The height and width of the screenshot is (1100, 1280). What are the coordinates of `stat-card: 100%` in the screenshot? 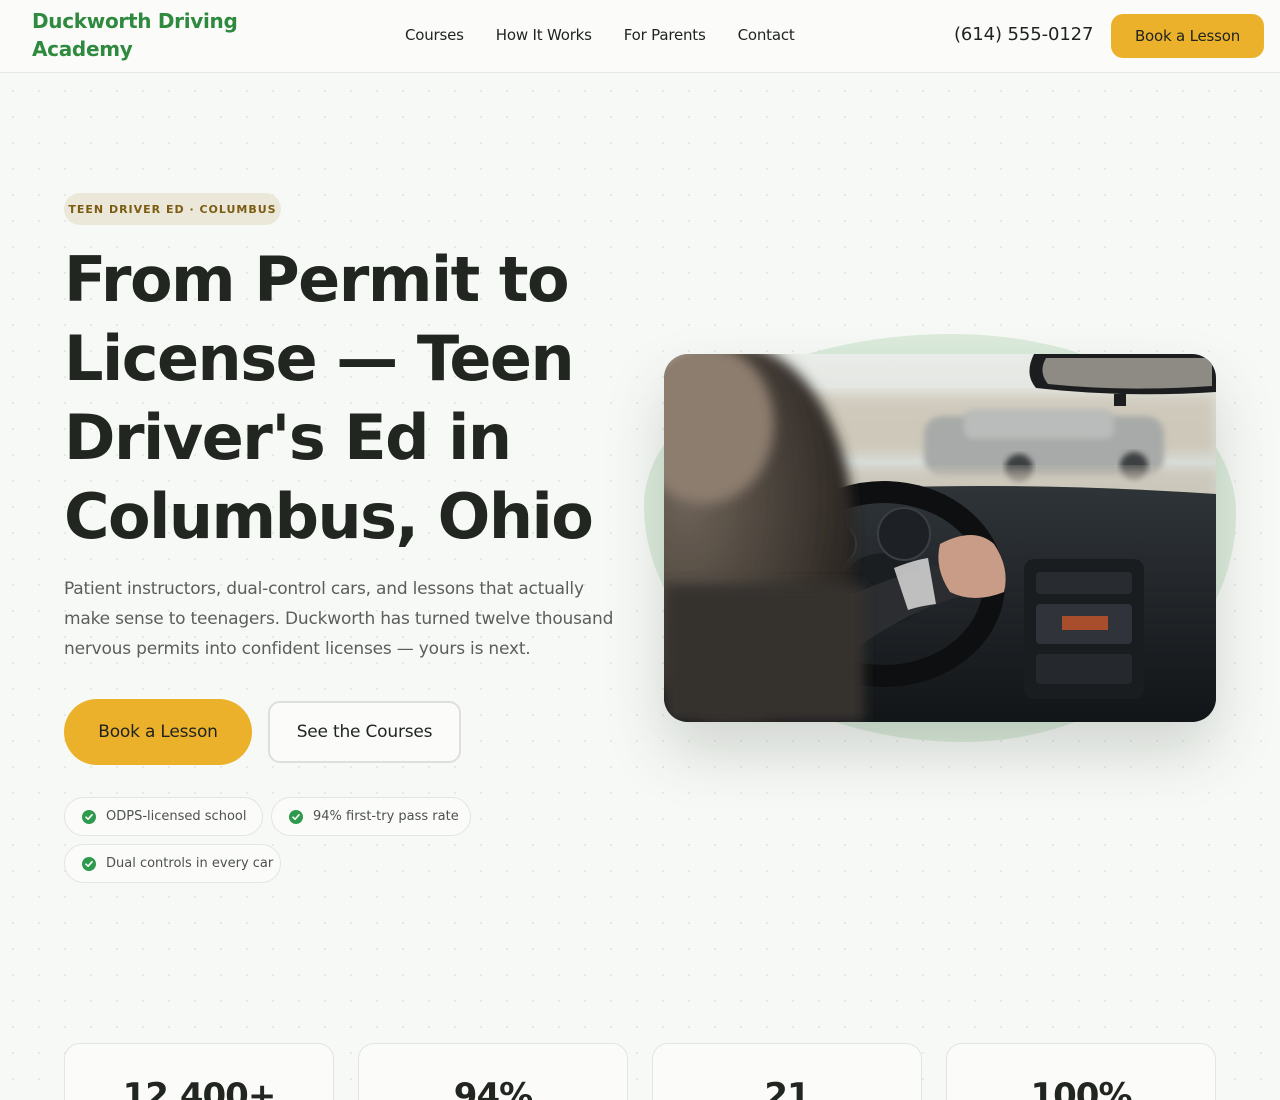 It's located at (1081, 1071).